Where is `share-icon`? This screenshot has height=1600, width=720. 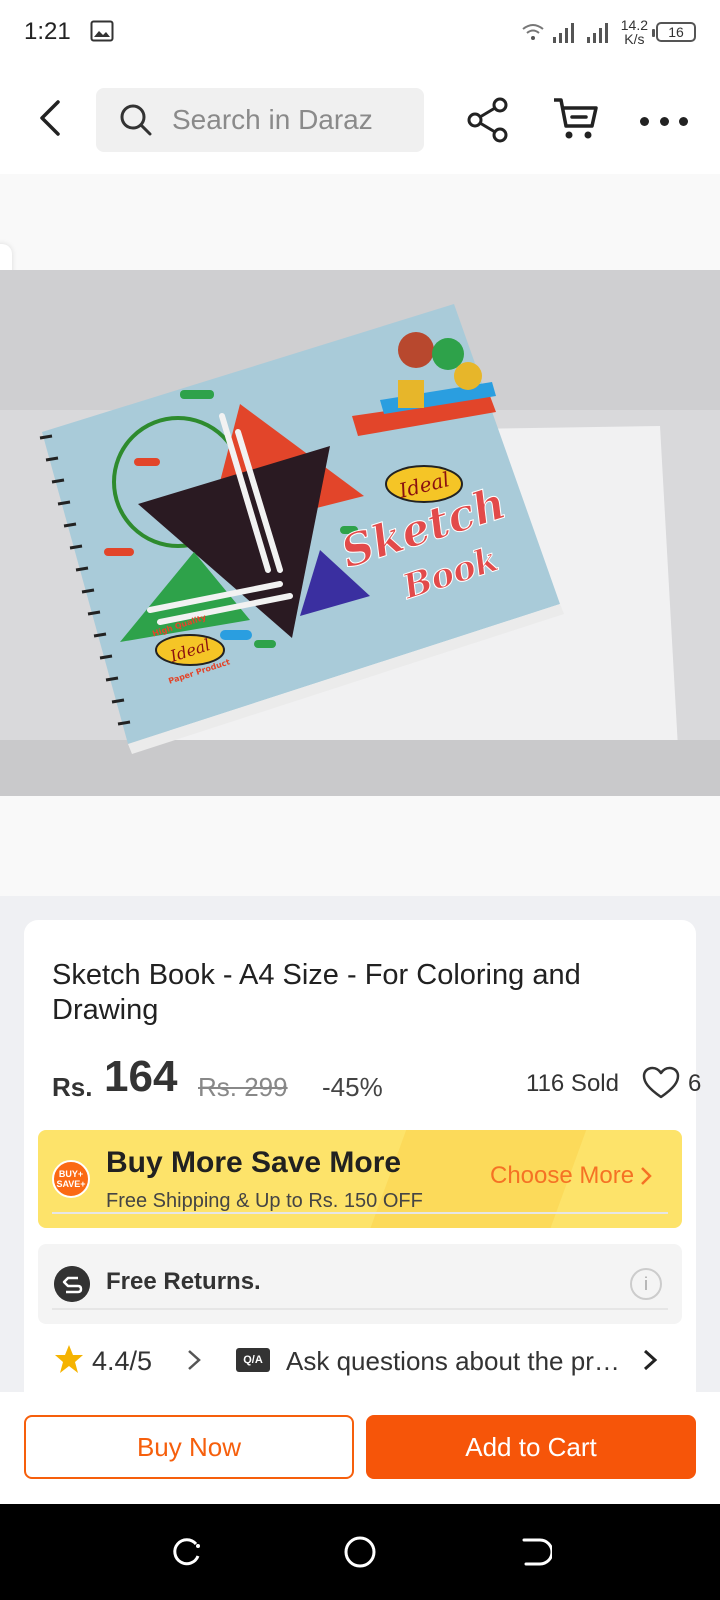
share-icon is located at coordinates (488, 120).